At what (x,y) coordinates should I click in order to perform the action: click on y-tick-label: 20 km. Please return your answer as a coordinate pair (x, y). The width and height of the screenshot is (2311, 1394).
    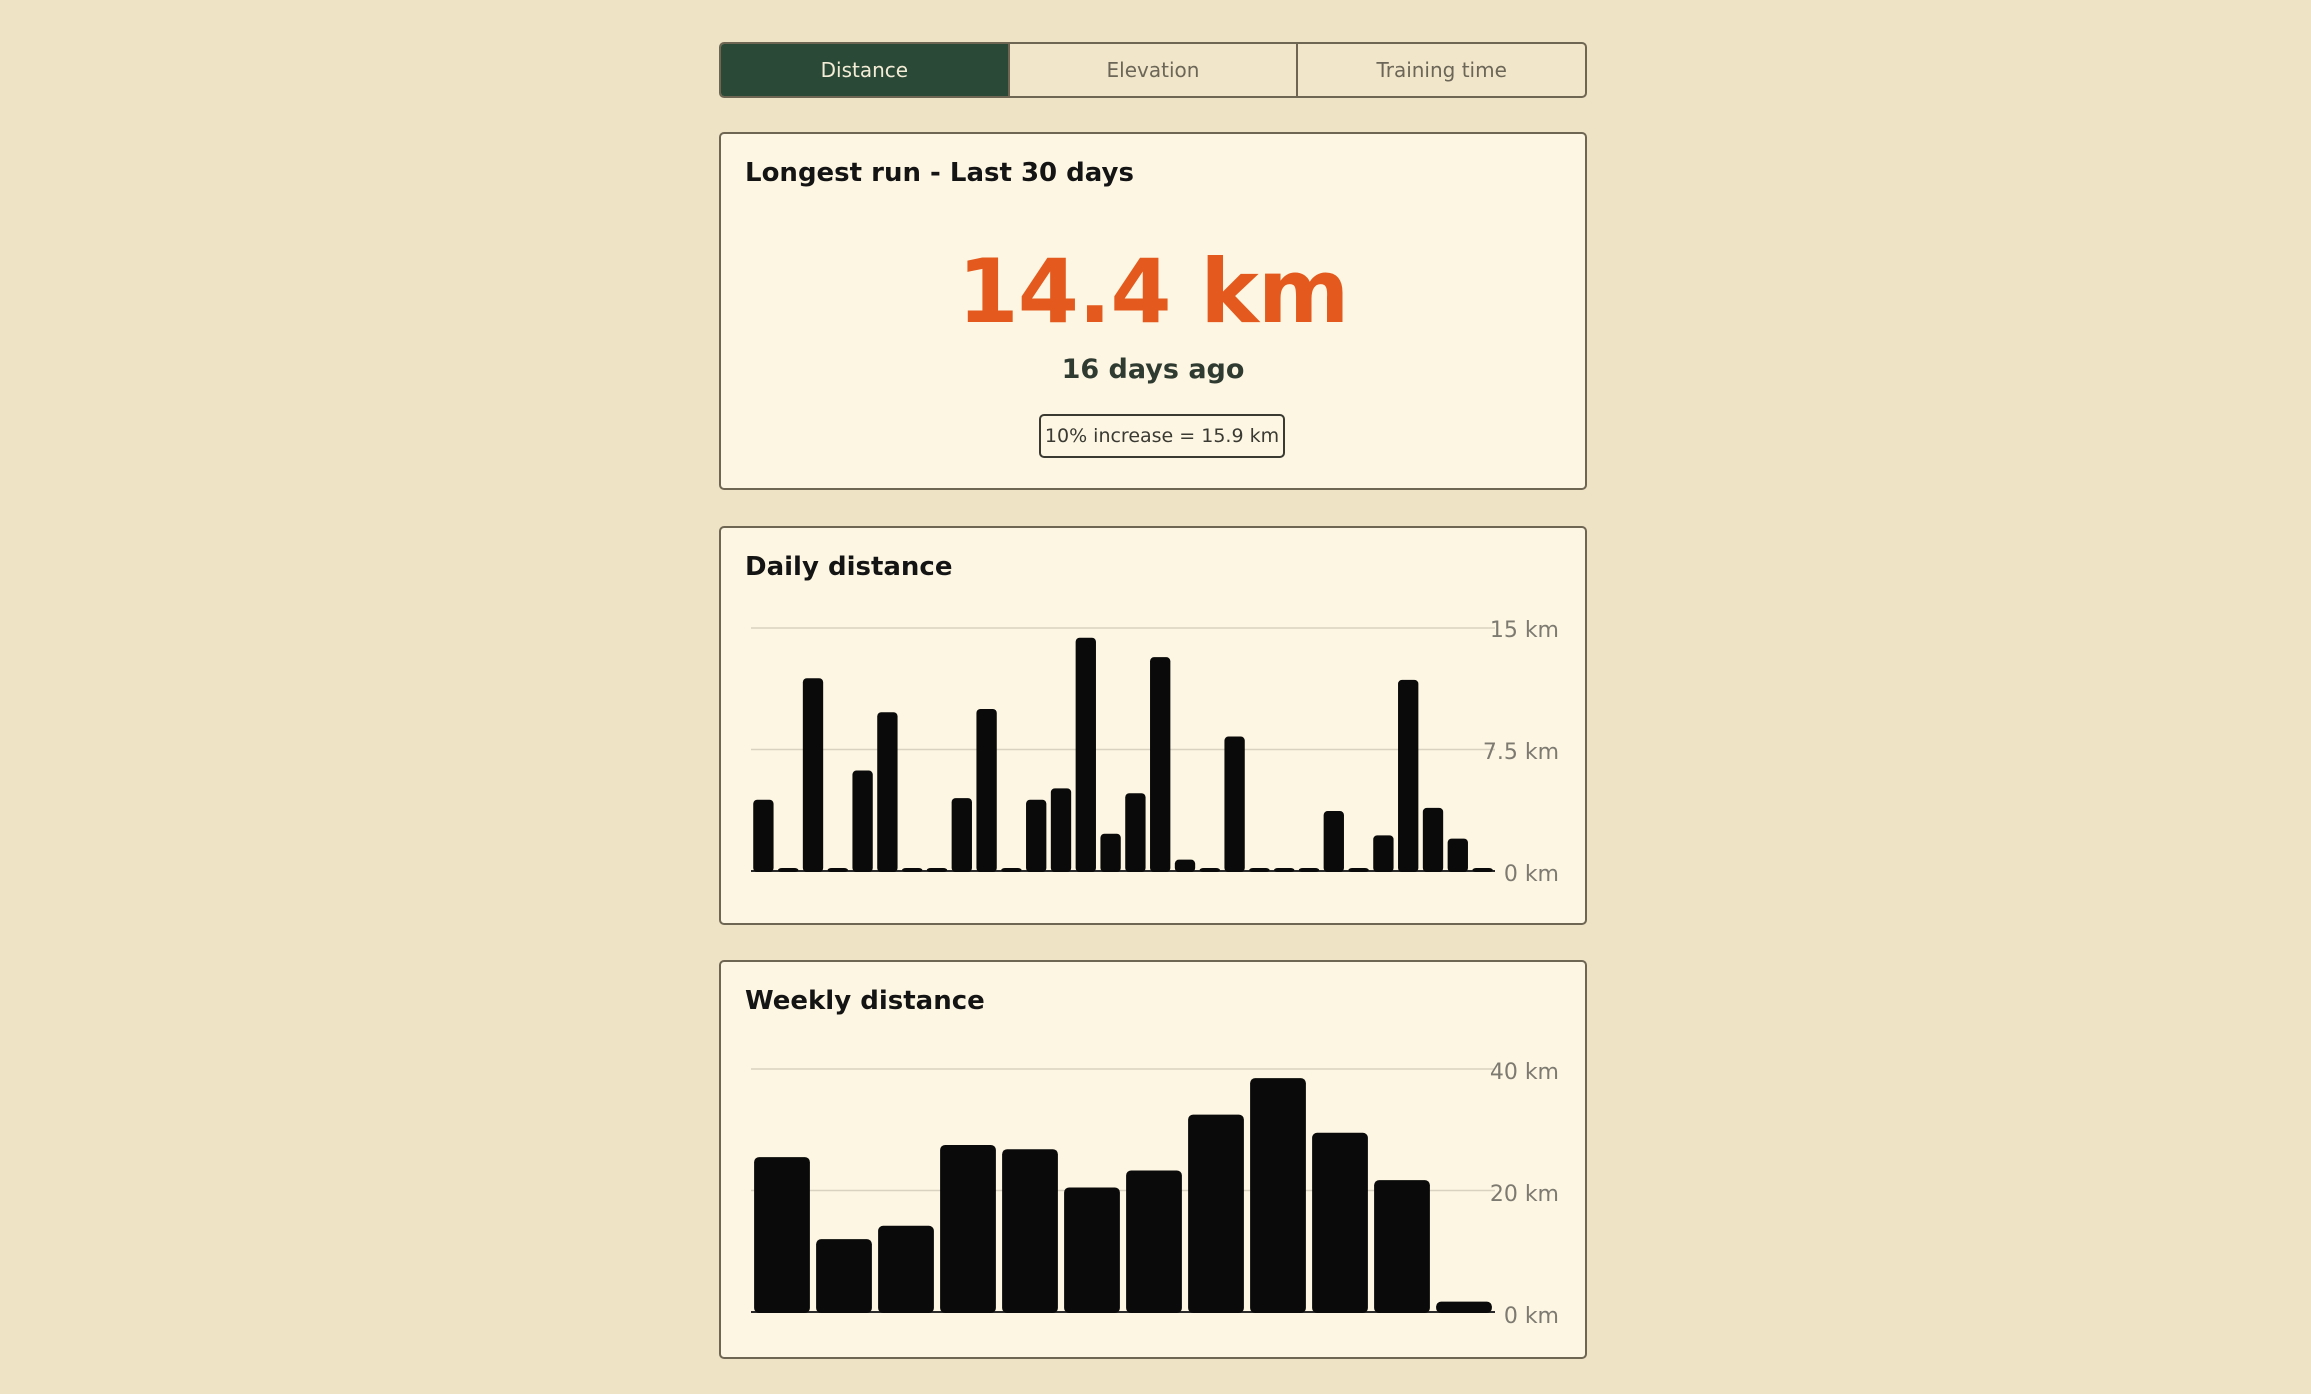
    Looking at the image, I should click on (1524, 1194).